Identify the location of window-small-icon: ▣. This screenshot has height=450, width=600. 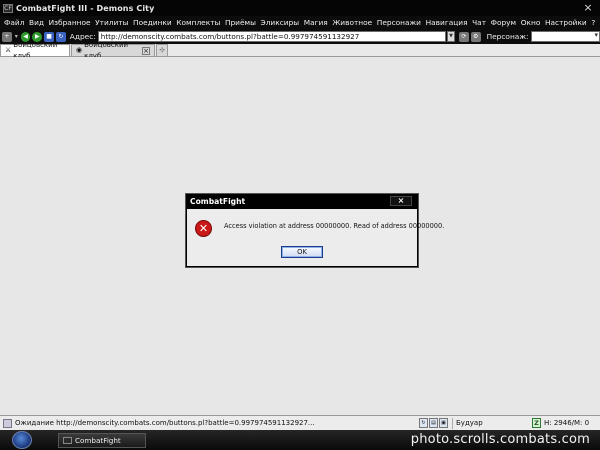
(443, 423).